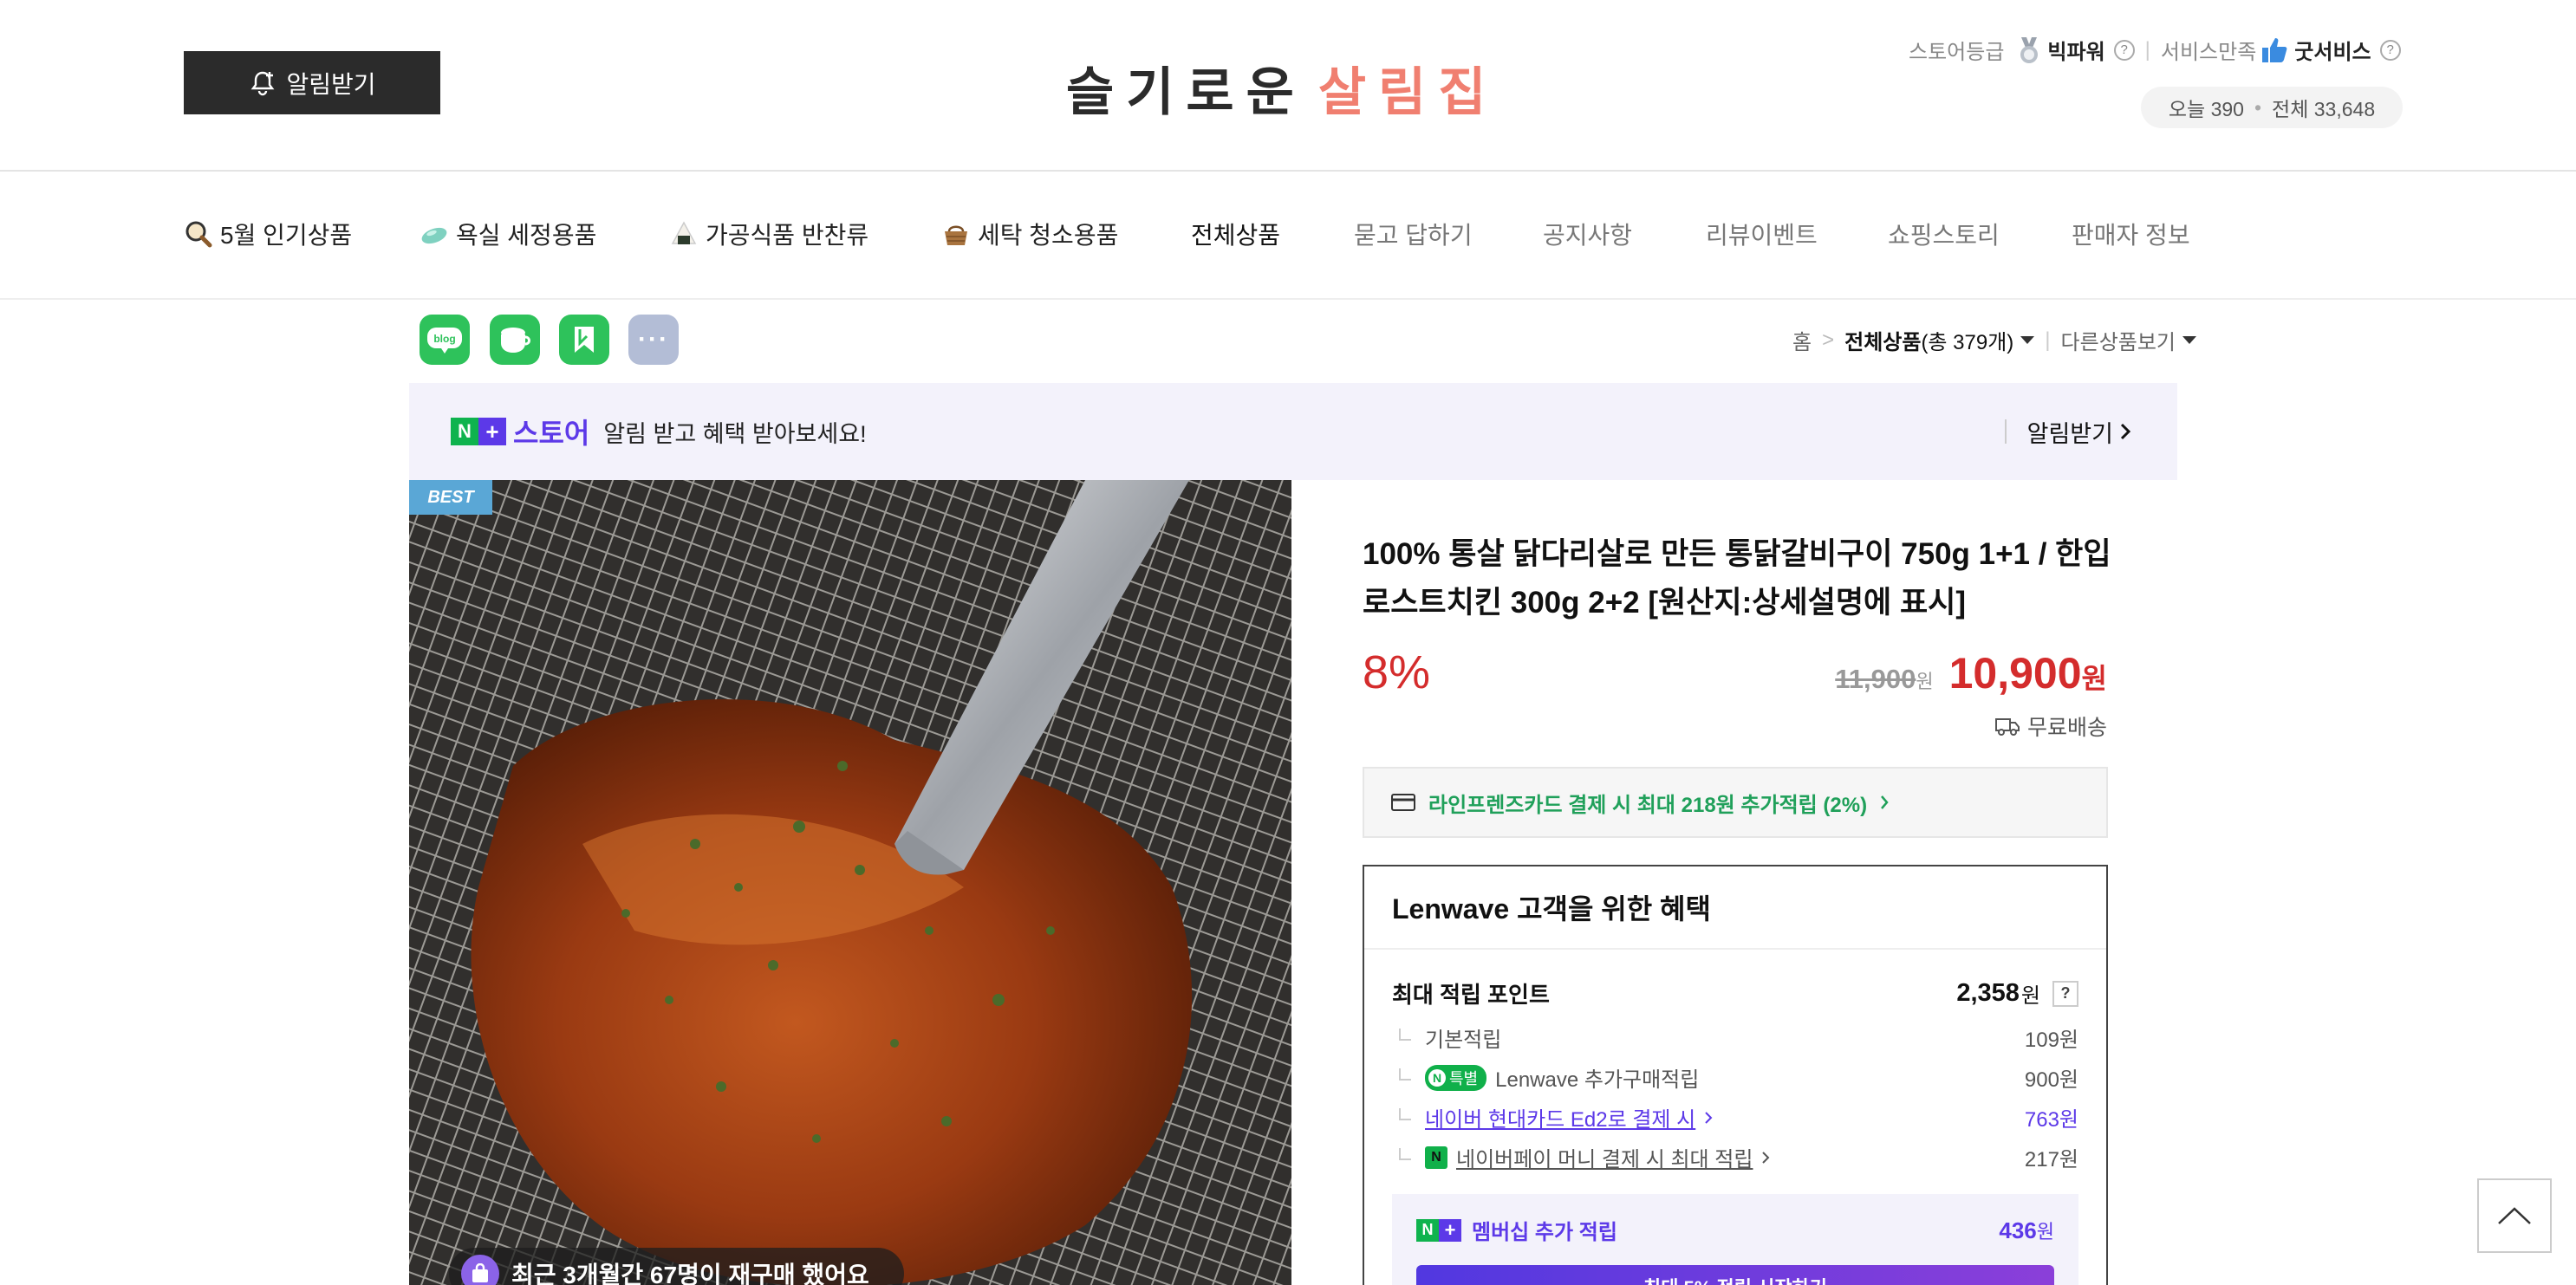 The width and height of the screenshot is (2576, 1285). I want to click on nav-item-review-event: 리뷰이벤트, so click(1762, 234).